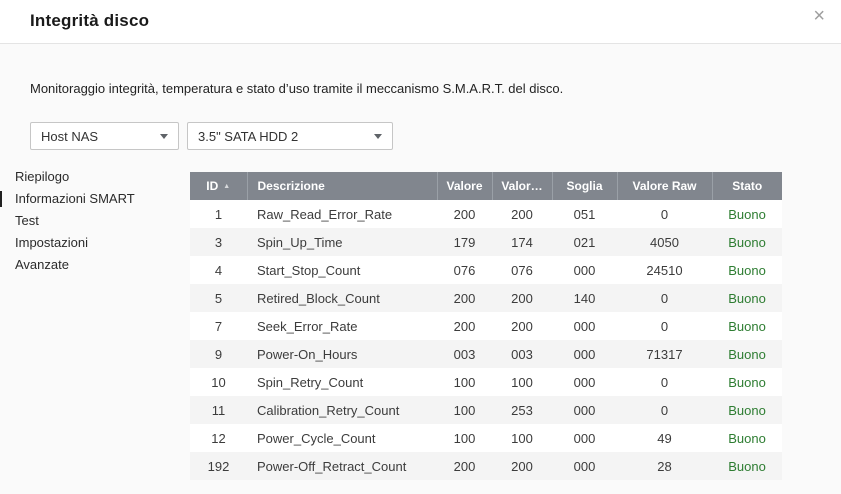 The width and height of the screenshot is (841, 494). I want to click on column-label: Valore Raw, so click(664, 186).